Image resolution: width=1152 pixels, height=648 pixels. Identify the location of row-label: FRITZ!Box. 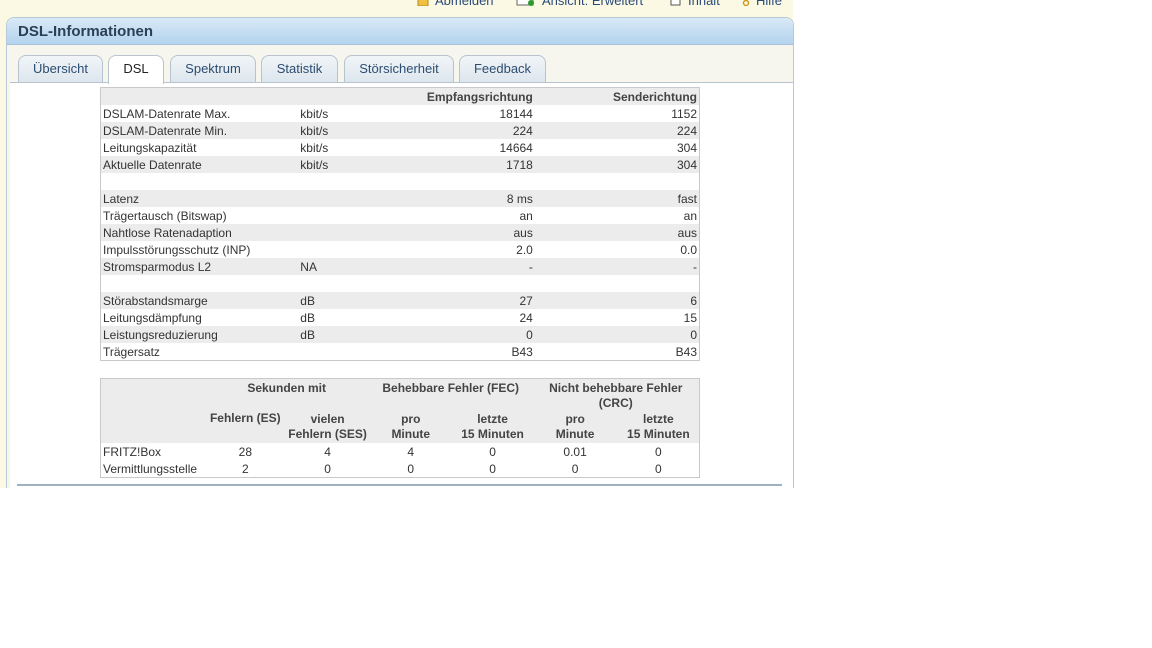
(132, 451).